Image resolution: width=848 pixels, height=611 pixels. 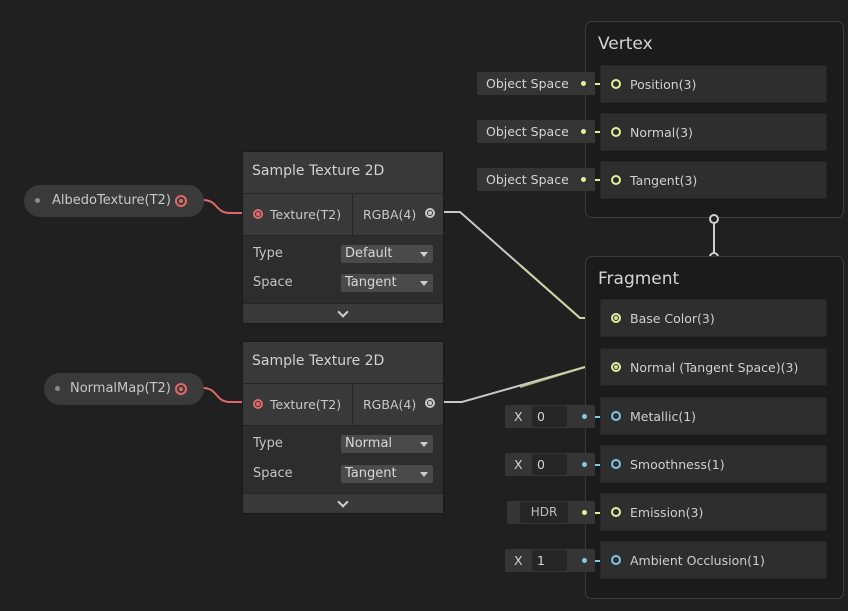 I want to click on type-dropdown-value: Default, so click(x=369, y=253).